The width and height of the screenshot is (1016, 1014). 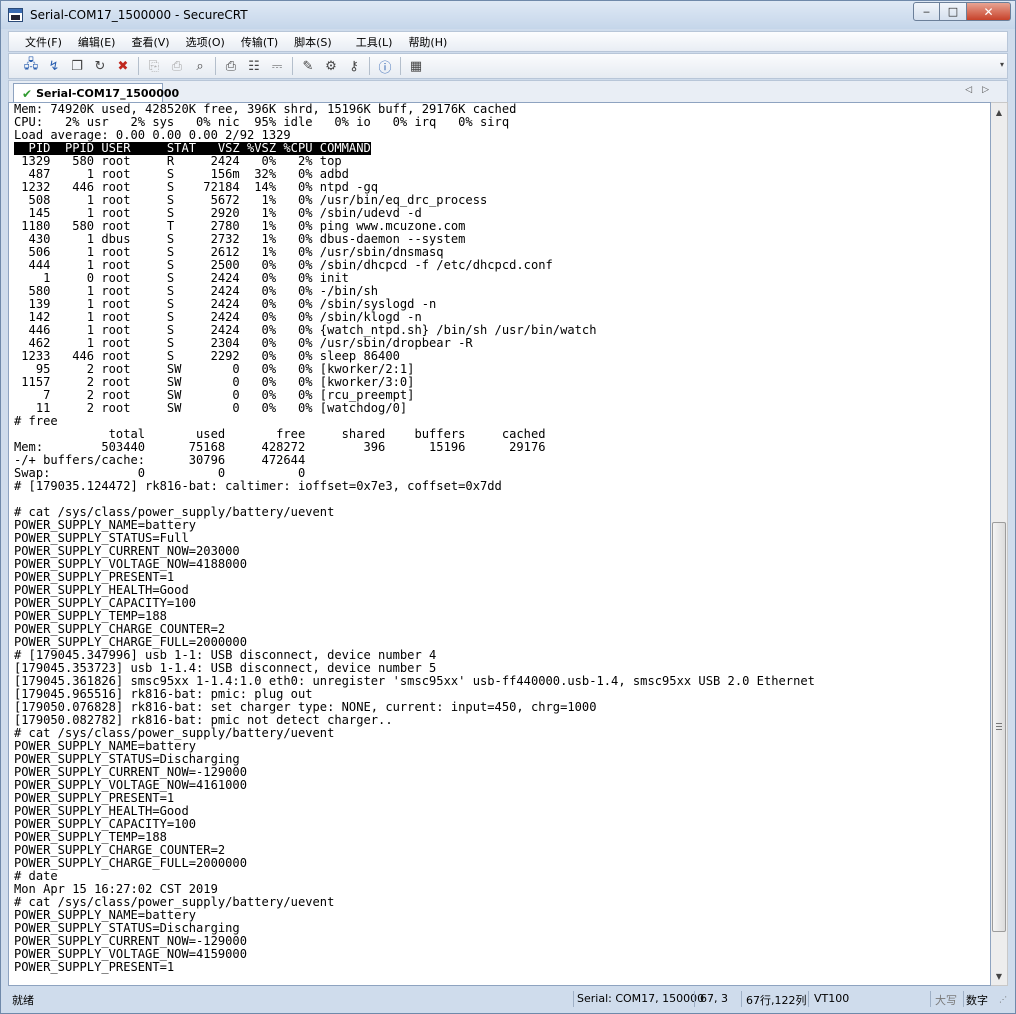 What do you see at coordinates (94, 967) in the screenshot?
I see `terminal-line: POWER_SUPPLY_PRESENT=1` at bounding box center [94, 967].